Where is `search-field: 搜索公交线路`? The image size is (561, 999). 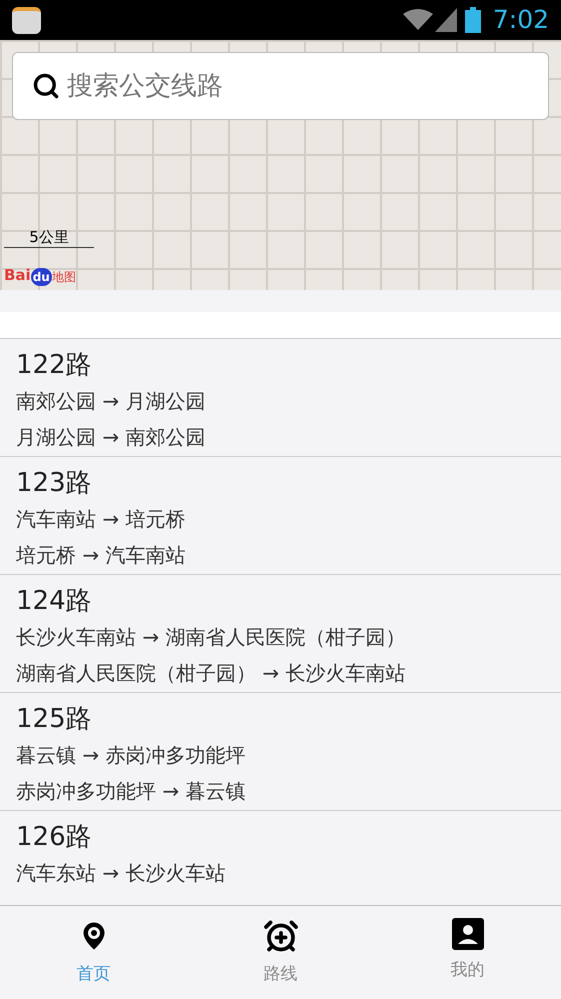
search-field: 搜索公交线路 is located at coordinates (280, 86).